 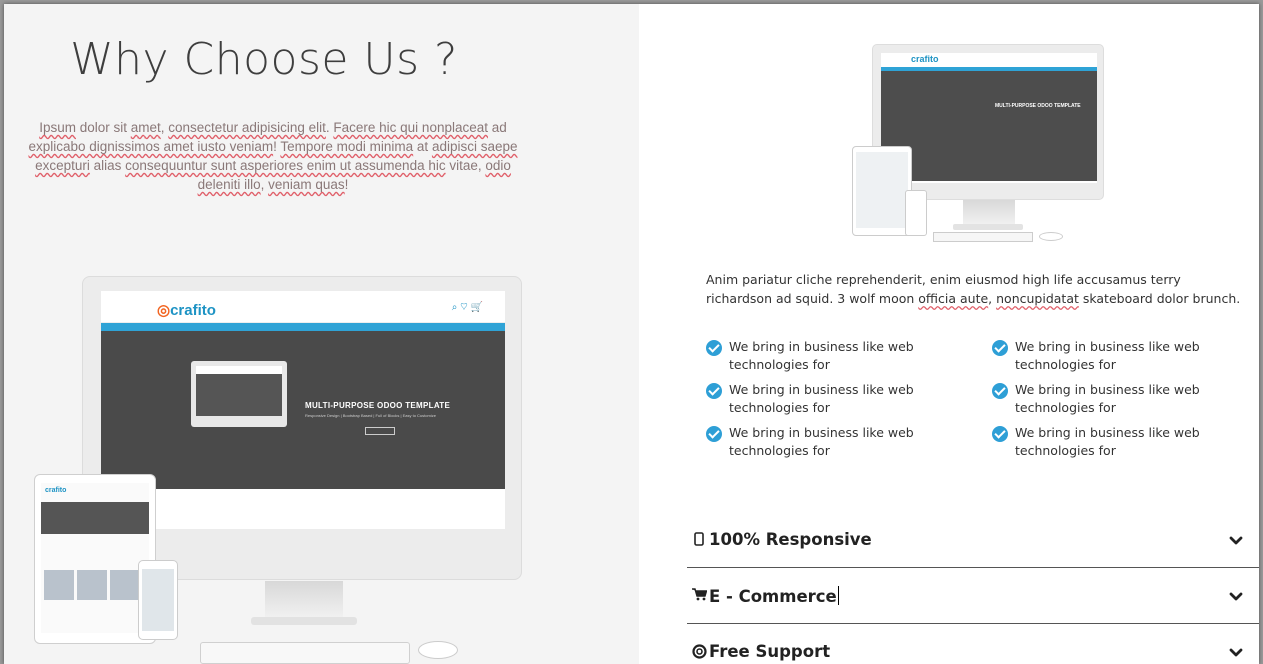 I want to click on intro-text: vitae,, so click(x=465, y=165).